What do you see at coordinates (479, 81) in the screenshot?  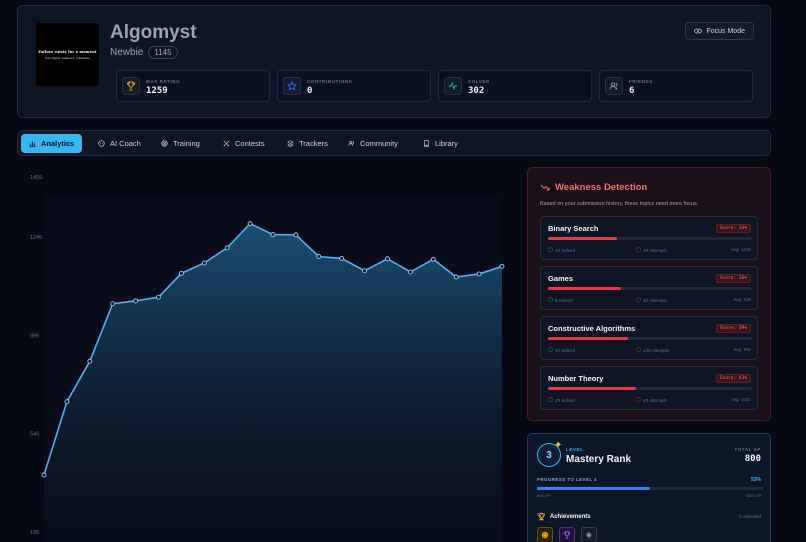 I see `stat-label: SOLVED` at bounding box center [479, 81].